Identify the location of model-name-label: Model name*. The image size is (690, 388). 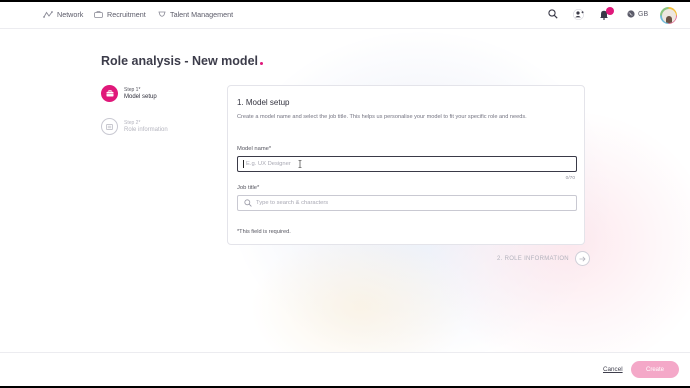
(254, 149).